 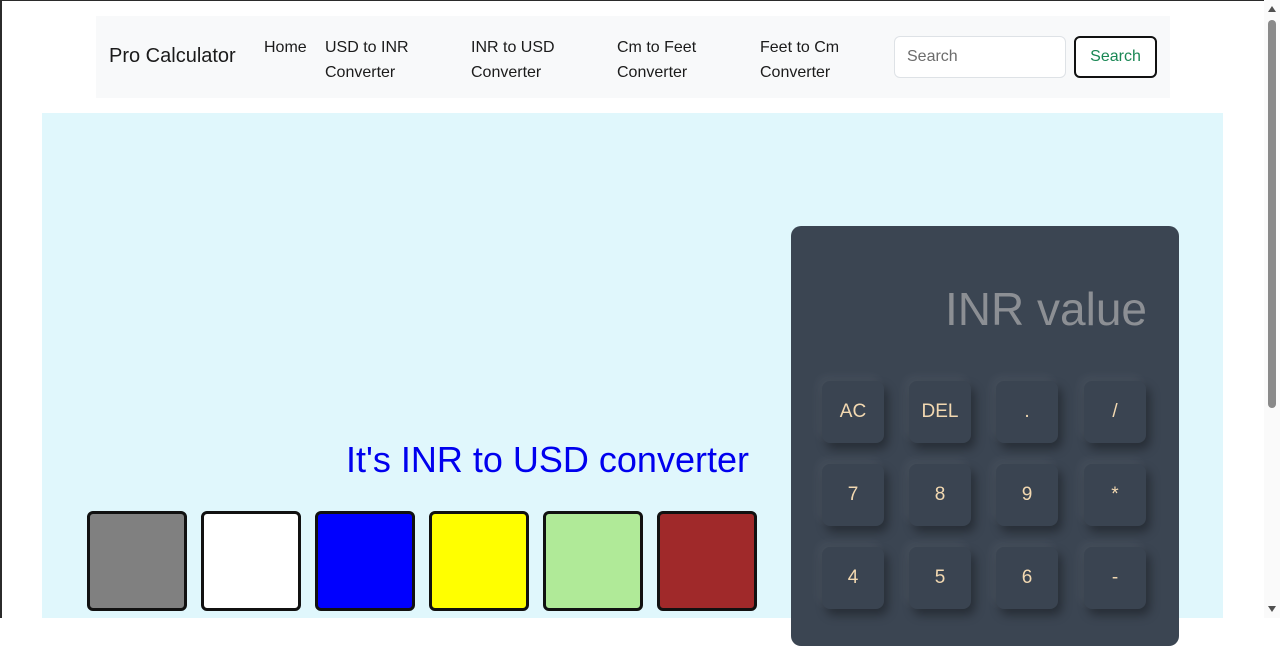 I want to click on nav-link-label-line1: INR to USD, so click(x=513, y=47).